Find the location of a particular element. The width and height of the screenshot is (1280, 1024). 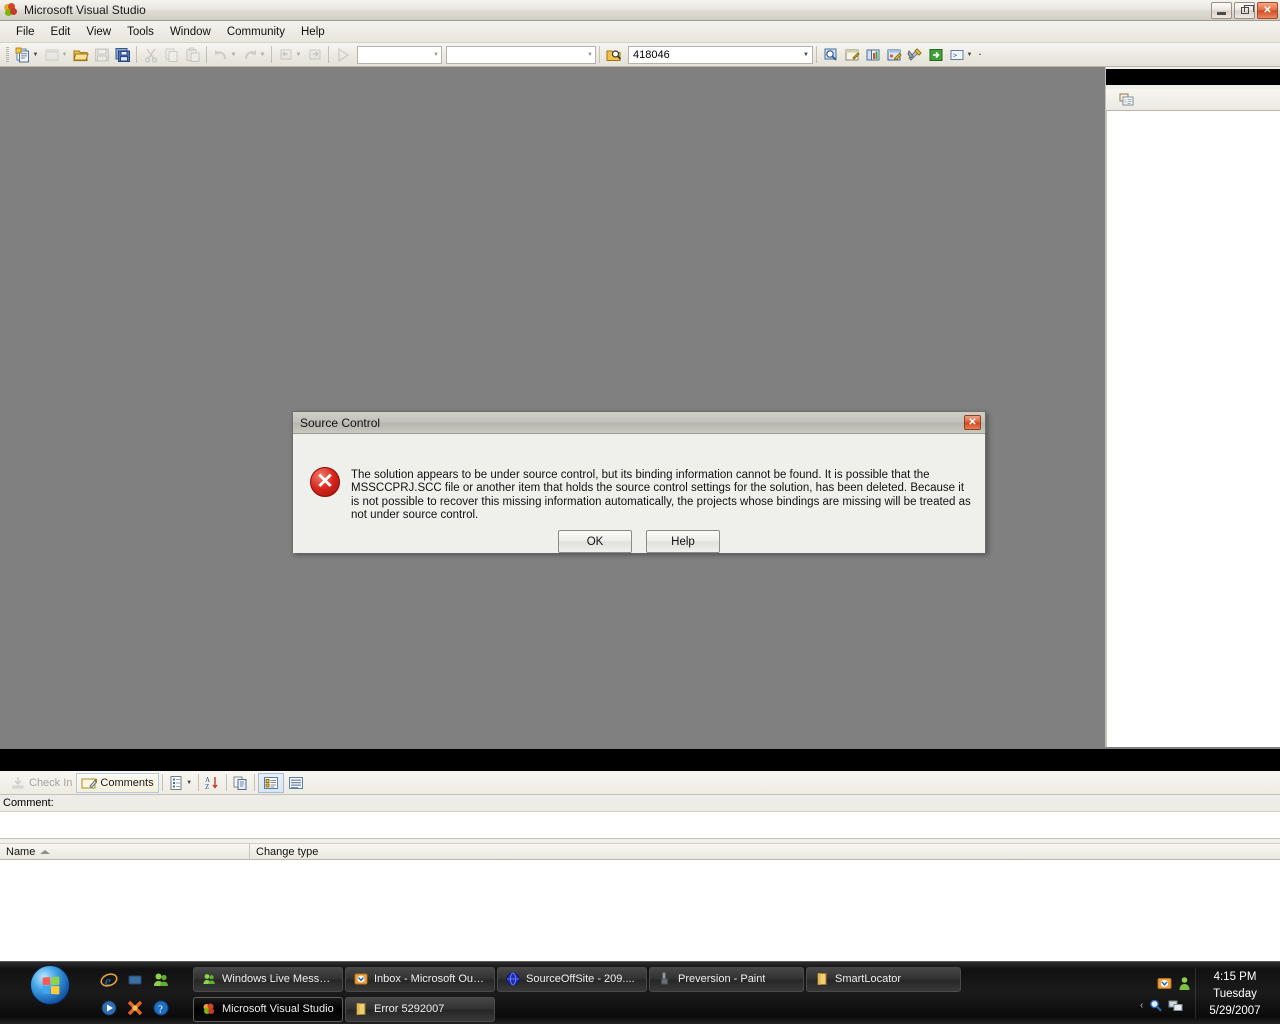

ok-button: OK is located at coordinates (595, 541).